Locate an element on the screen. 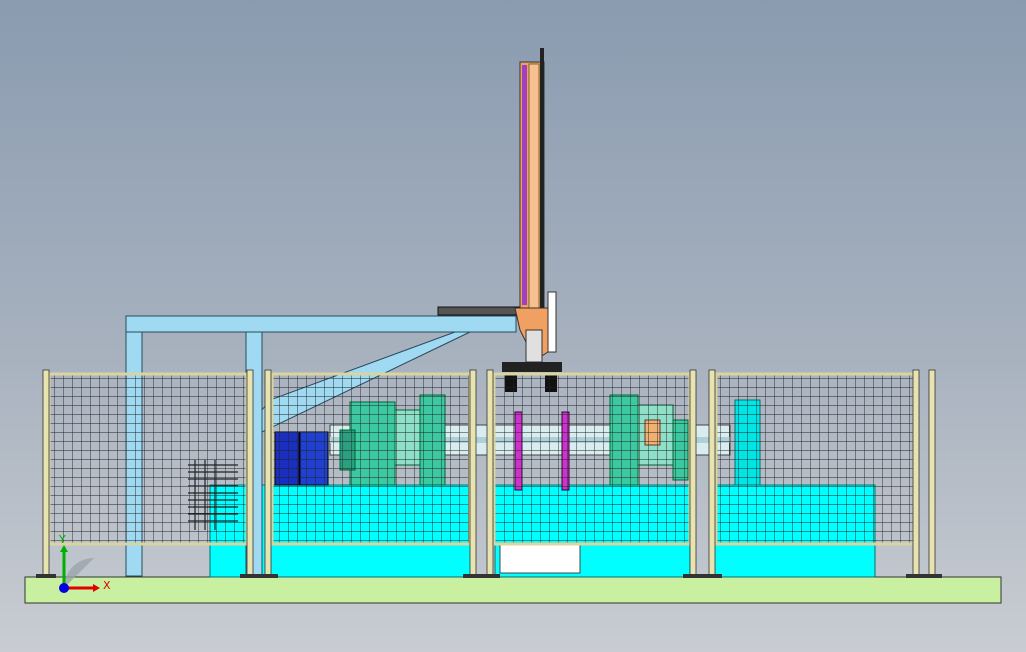  axis-x-label: X is located at coordinates (107, 585).